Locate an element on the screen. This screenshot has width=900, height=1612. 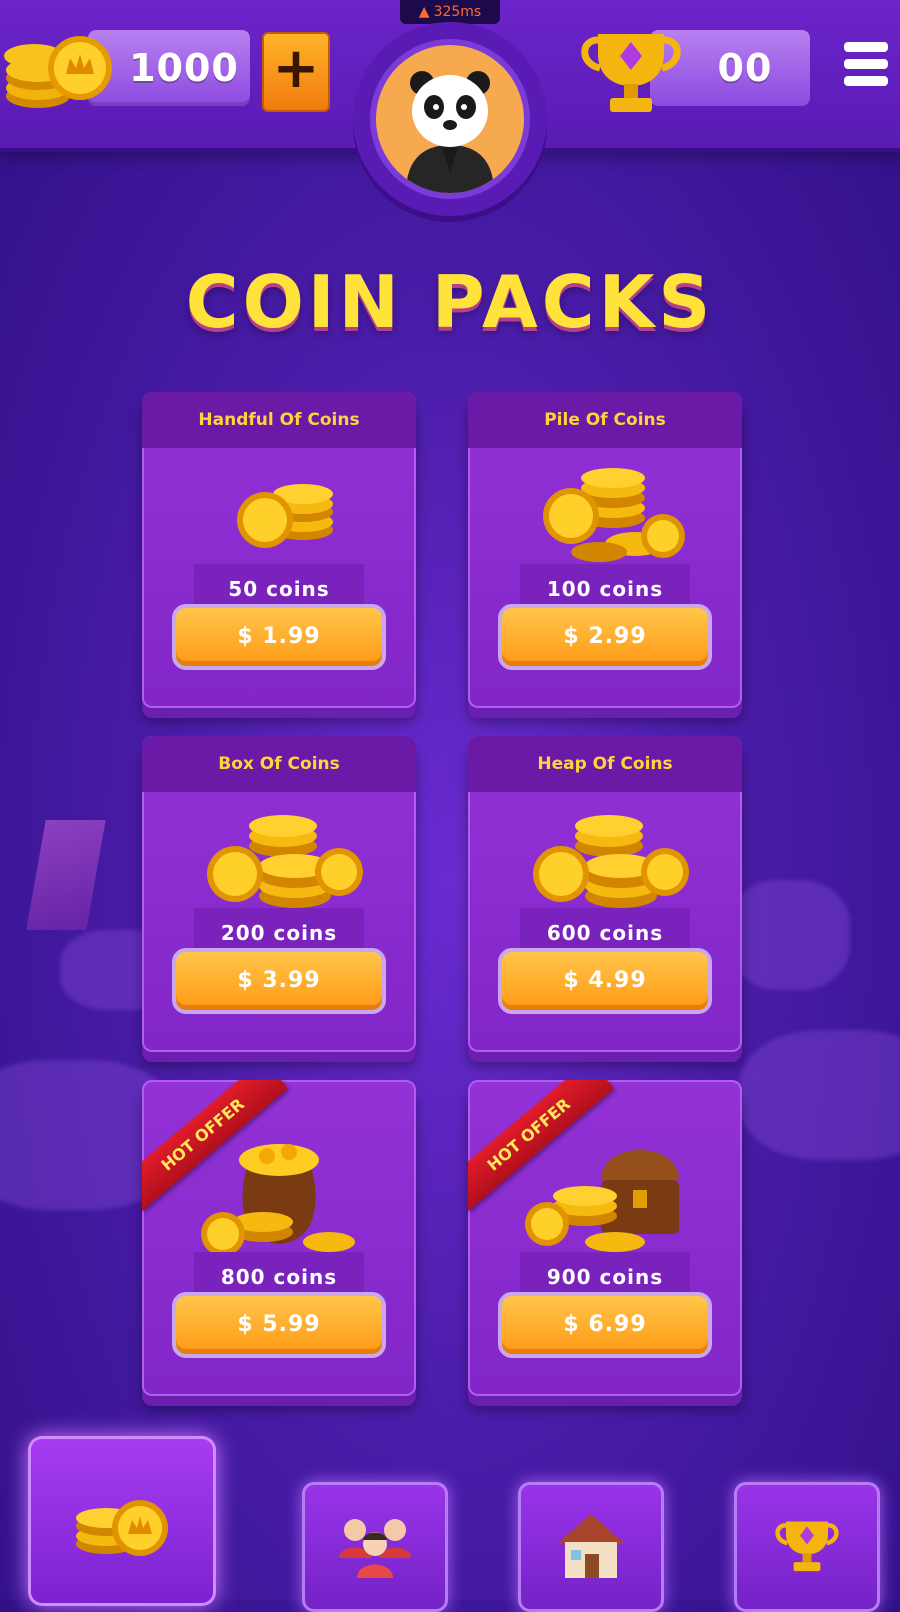
friends-icon is located at coordinates (375, 1548).